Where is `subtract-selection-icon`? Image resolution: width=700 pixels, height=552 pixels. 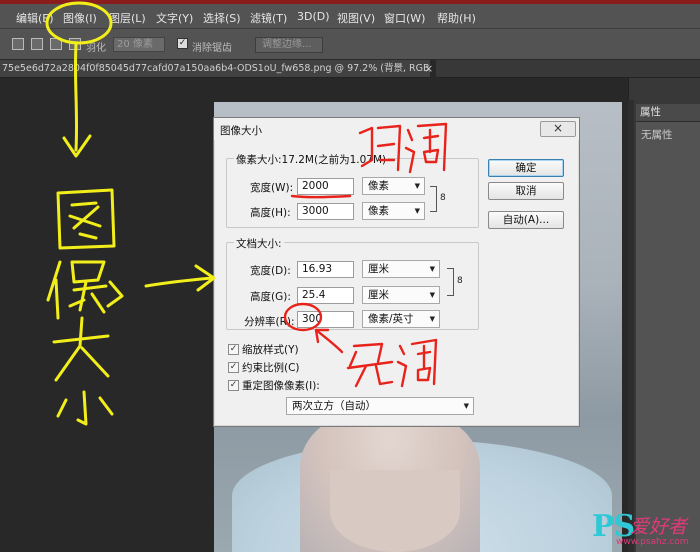
subtract-selection-icon is located at coordinates (56, 44).